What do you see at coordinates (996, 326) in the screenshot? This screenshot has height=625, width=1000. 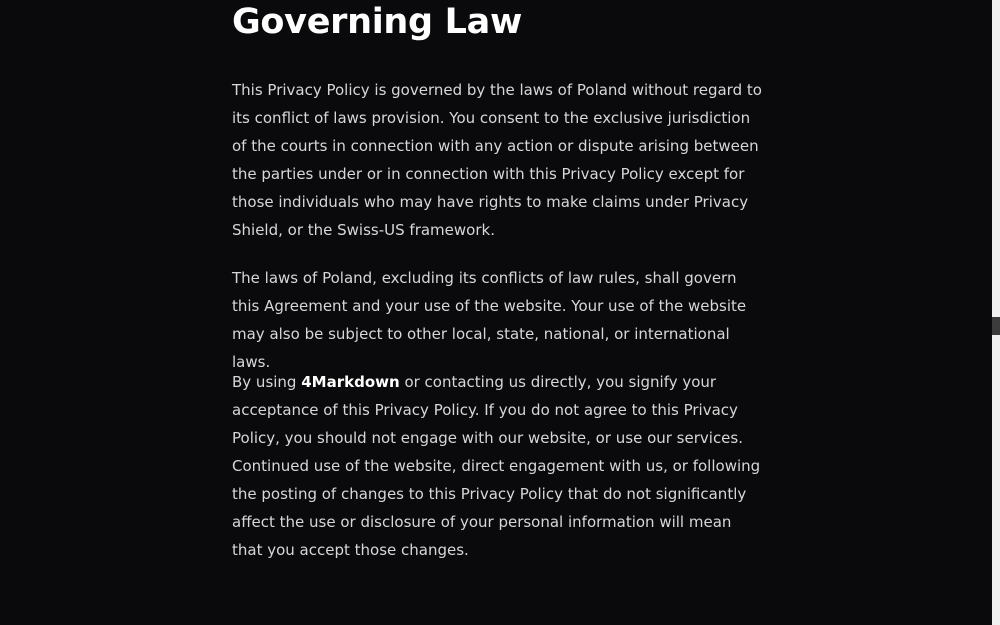 I see `scrollbar-thumb` at bounding box center [996, 326].